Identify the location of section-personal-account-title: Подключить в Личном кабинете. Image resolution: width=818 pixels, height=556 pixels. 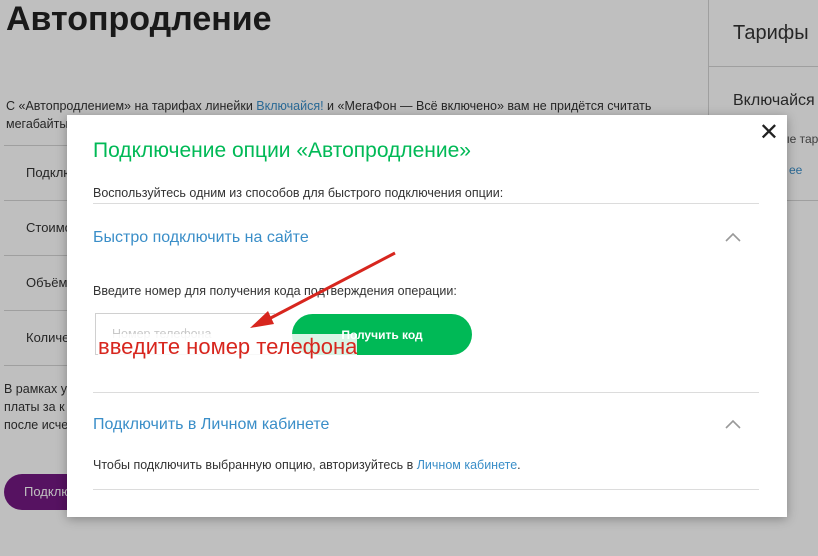
(211, 425).